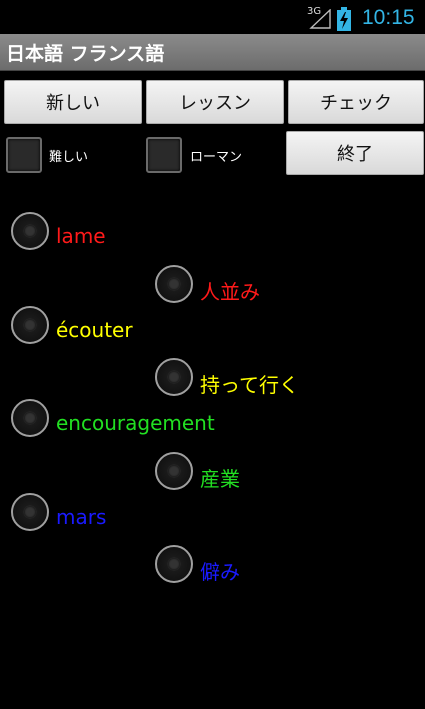 Image resolution: width=425 pixels, height=709 pixels. Describe the element at coordinates (314, 11) in the screenshot. I see `network-type-label: 3G` at that location.